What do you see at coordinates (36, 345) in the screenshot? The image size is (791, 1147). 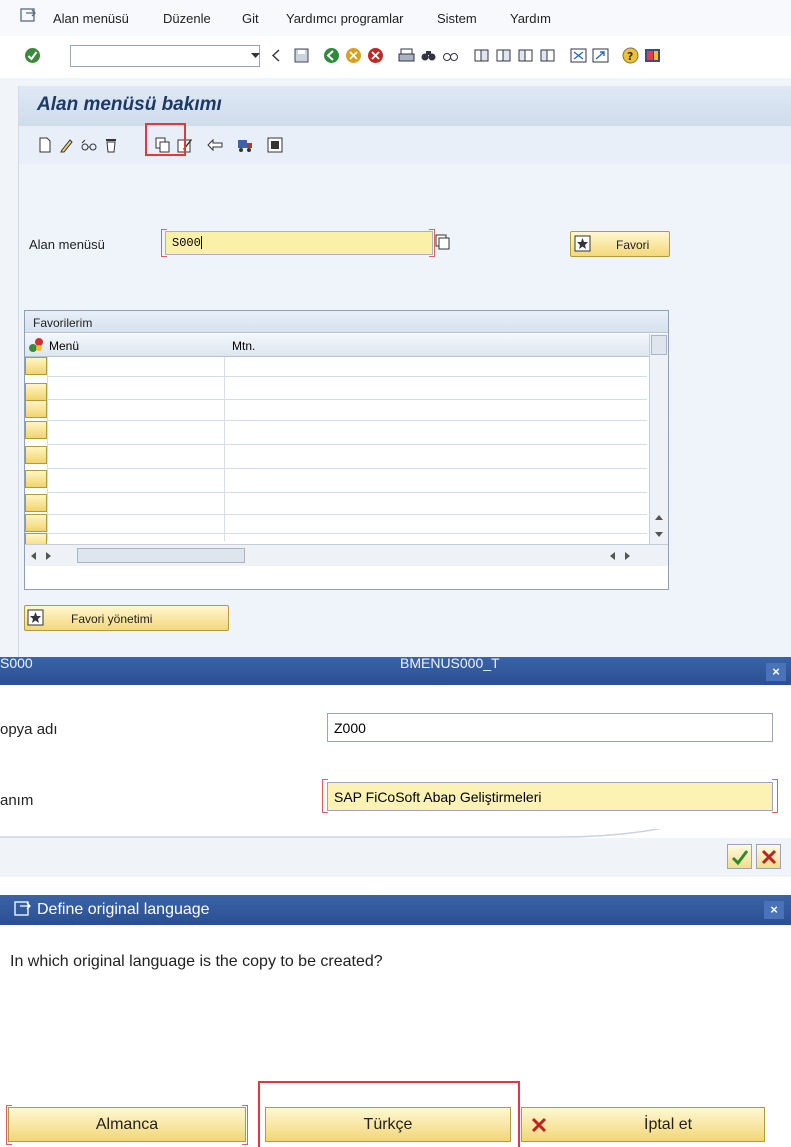 I see `table-settings-icon` at bounding box center [36, 345].